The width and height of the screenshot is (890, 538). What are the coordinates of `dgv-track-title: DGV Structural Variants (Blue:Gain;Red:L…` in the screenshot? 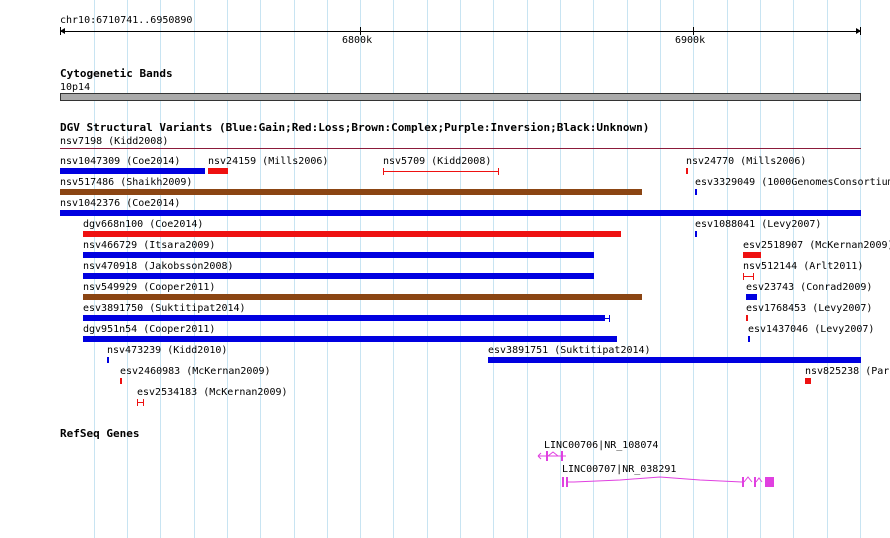 It's located at (355, 127).